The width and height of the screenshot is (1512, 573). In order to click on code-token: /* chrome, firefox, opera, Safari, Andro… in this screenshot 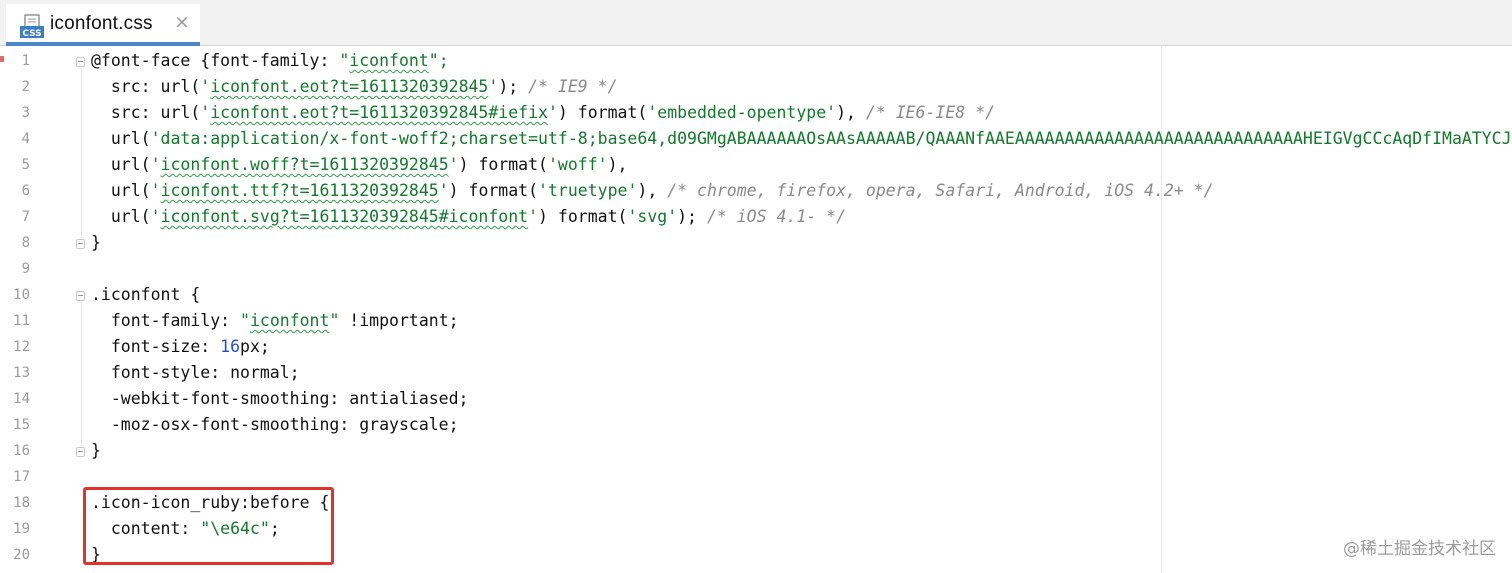, I will do `click(940, 190)`.